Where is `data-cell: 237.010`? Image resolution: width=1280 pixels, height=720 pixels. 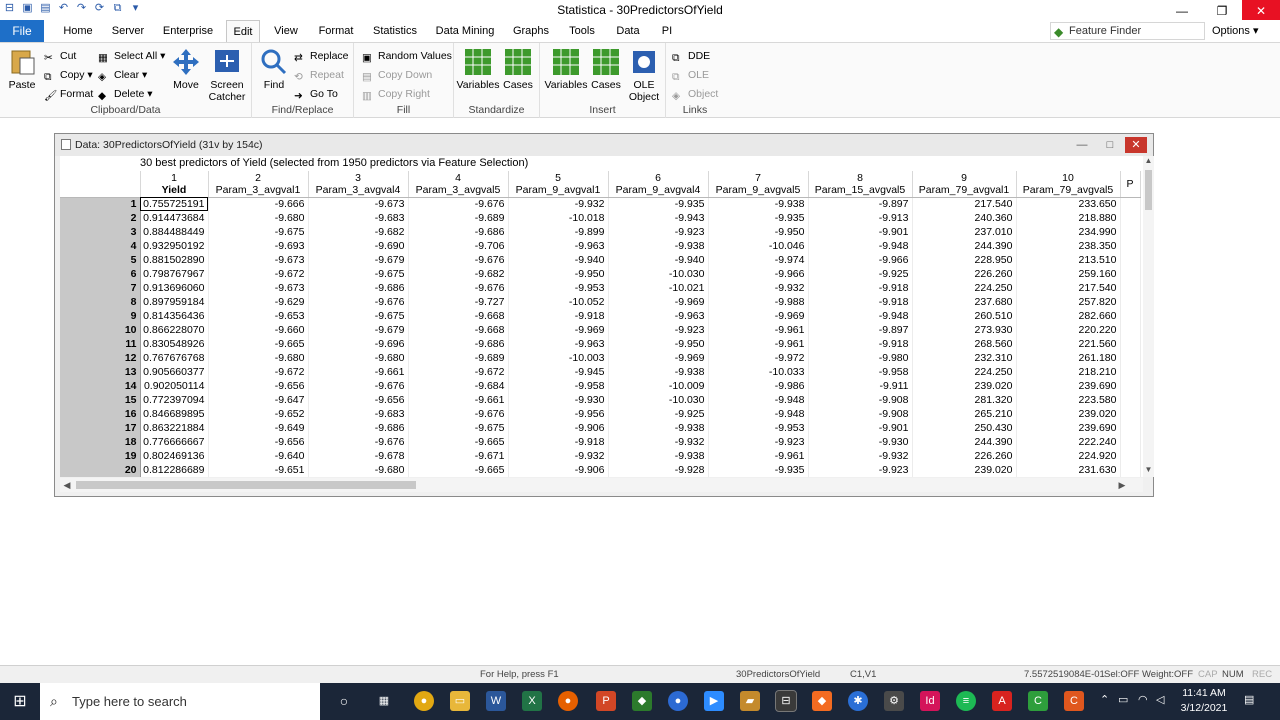 data-cell: 237.010 is located at coordinates (964, 232).